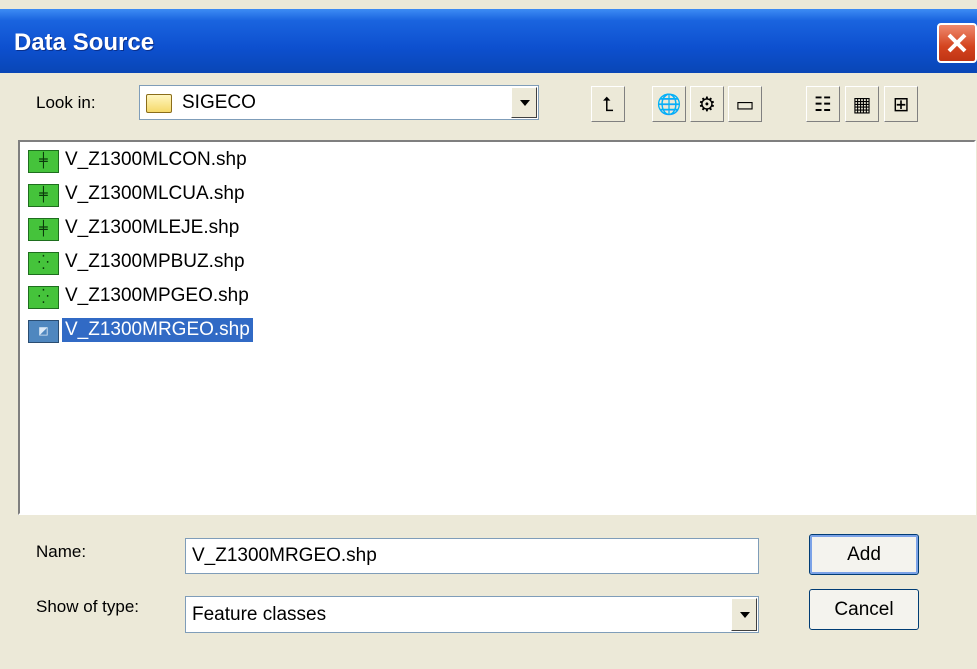 Image resolution: width=977 pixels, height=669 pixels. What do you see at coordinates (284, 555) in the screenshot?
I see `name-input-value: V_Z1300MRGEO.shp` at bounding box center [284, 555].